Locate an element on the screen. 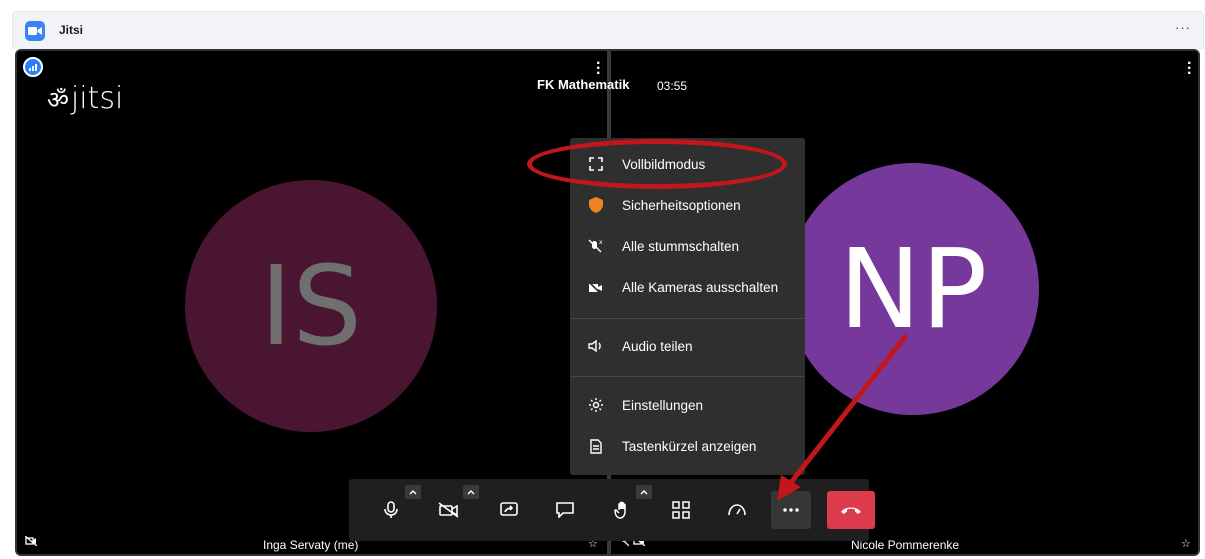  title-bar: Jitsi ··· is located at coordinates (608, 30).